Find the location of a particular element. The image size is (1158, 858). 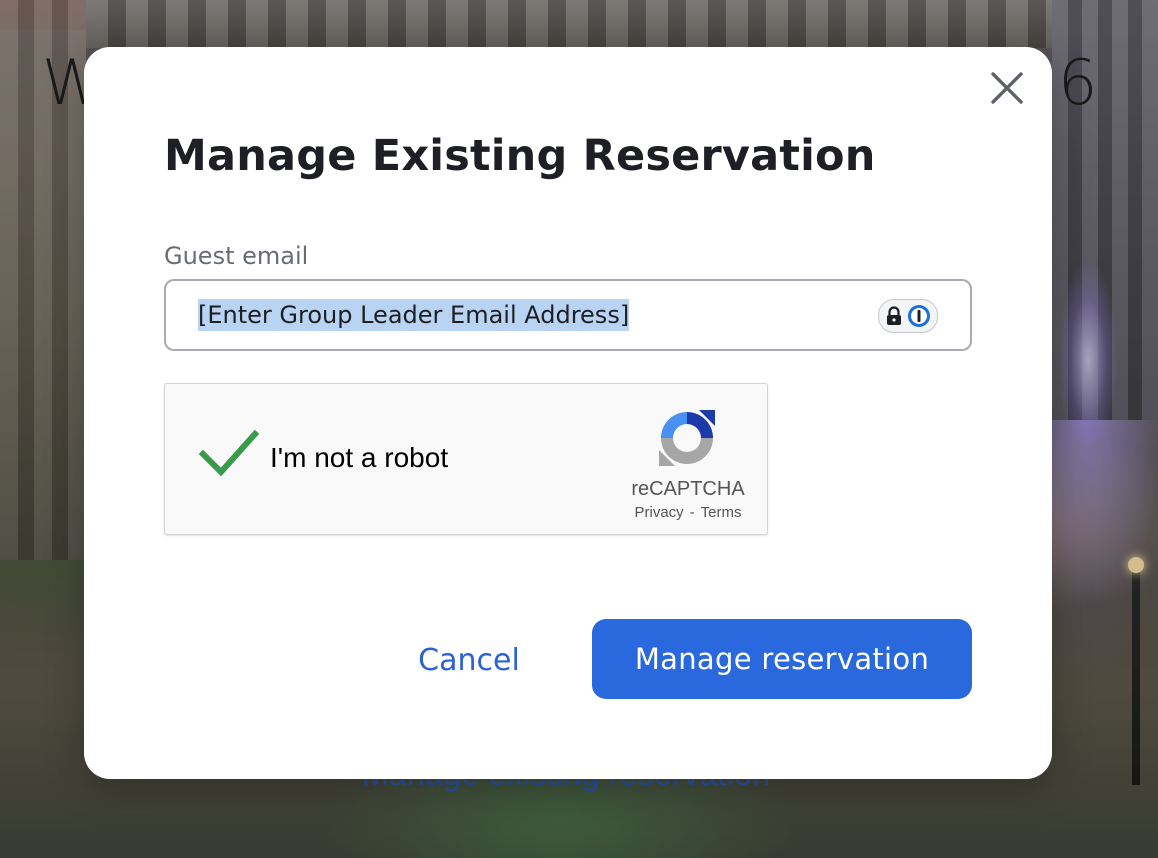

recaptcha-links: Privacy - Terms is located at coordinates (688, 512).